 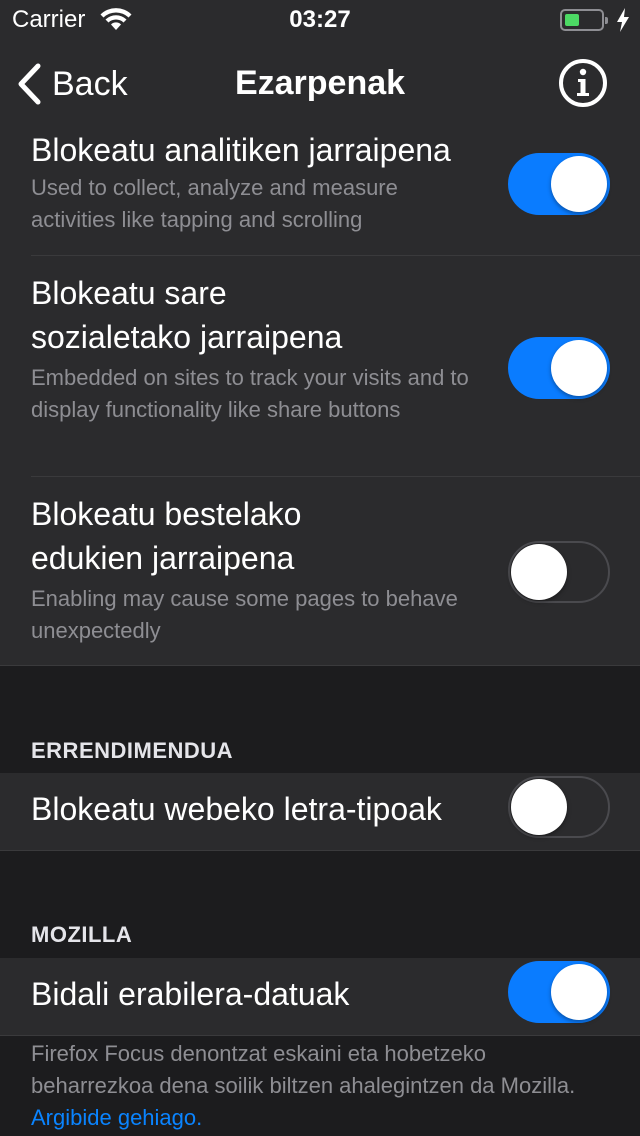 What do you see at coordinates (116, 1117) in the screenshot?
I see `learn-more-link: Argibide gehiago.` at bounding box center [116, 1117].